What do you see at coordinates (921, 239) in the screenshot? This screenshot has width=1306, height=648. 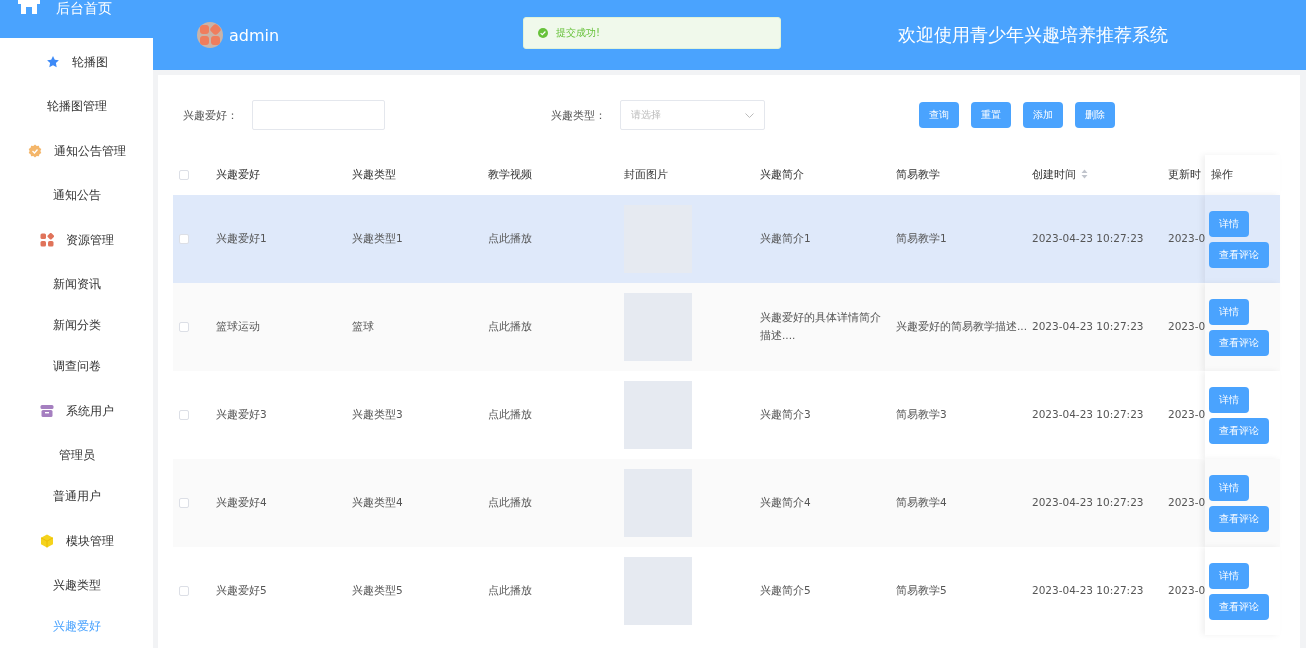 I see `table-cell-text: 简易教学1` at bounding box center [921, 239].